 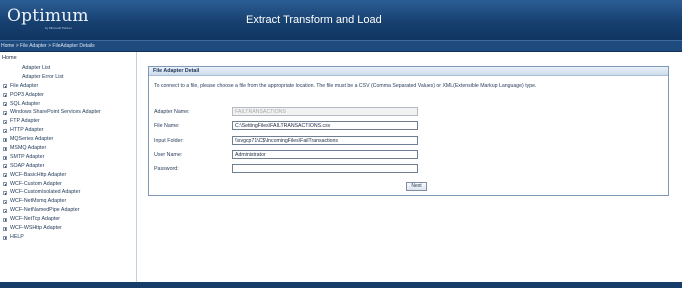 What do you see at coordinates (325, 111) in the screenshot?
I see `adapter-name-field` at bounding box center [325, 111].